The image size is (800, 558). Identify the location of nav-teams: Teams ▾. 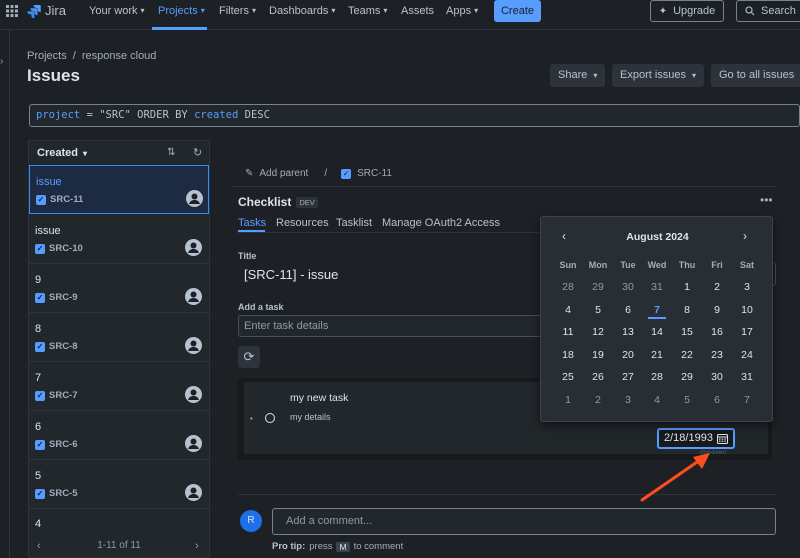
(367, 11).